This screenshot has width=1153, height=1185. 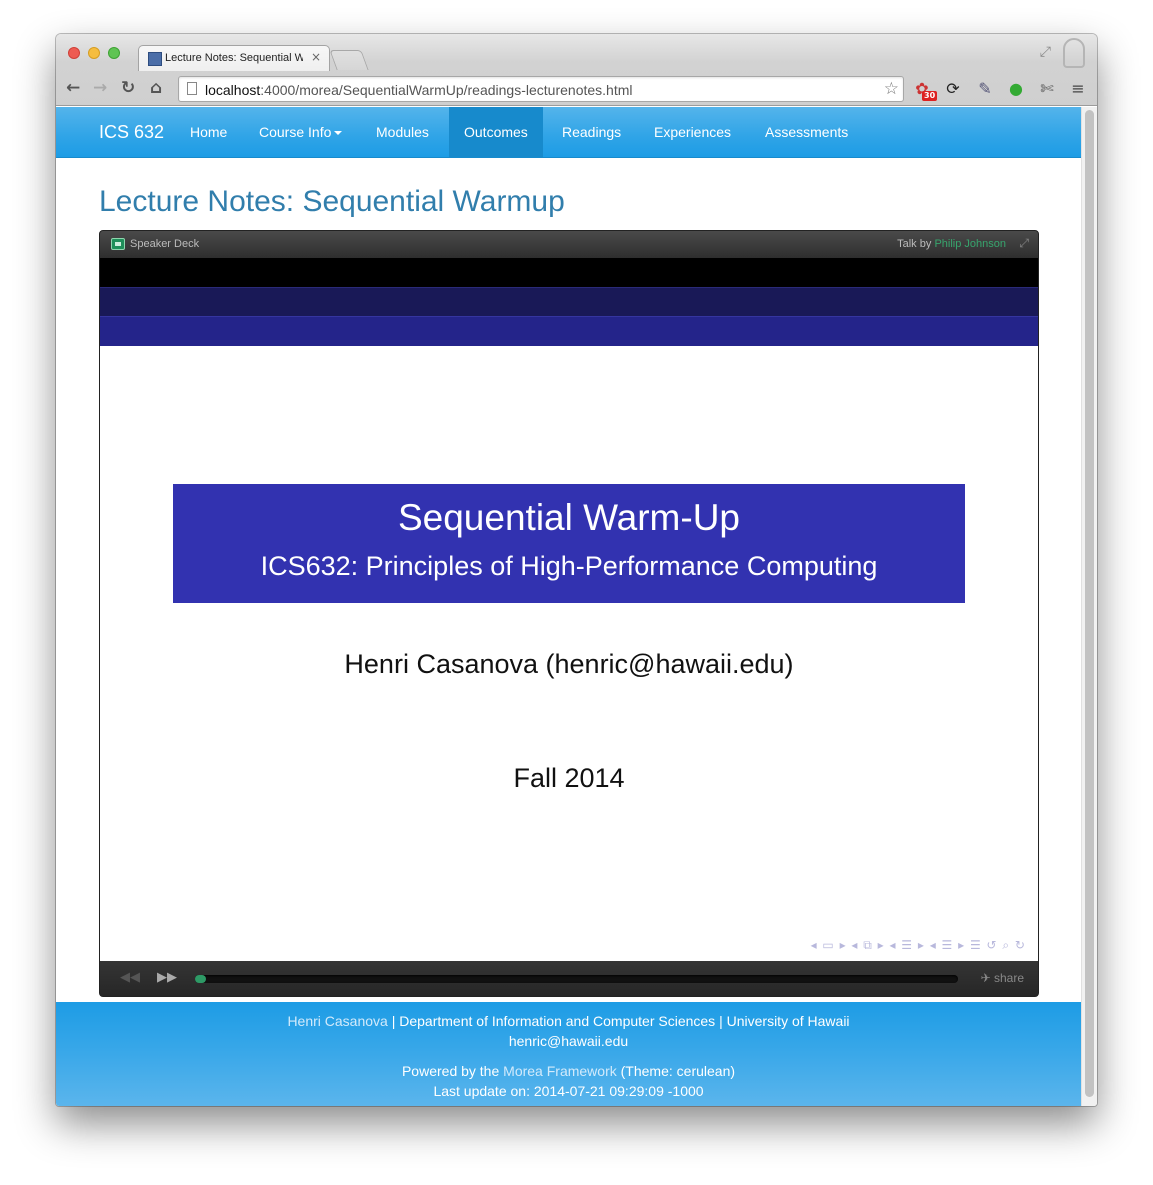 I want to click on slide-band-blue, so click(x=569, y=331).